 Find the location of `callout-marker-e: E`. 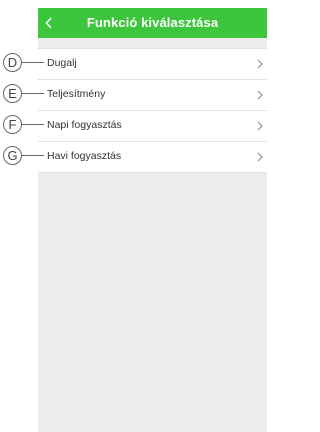

callout-marker-e: E is located at coordinates (12, 93).